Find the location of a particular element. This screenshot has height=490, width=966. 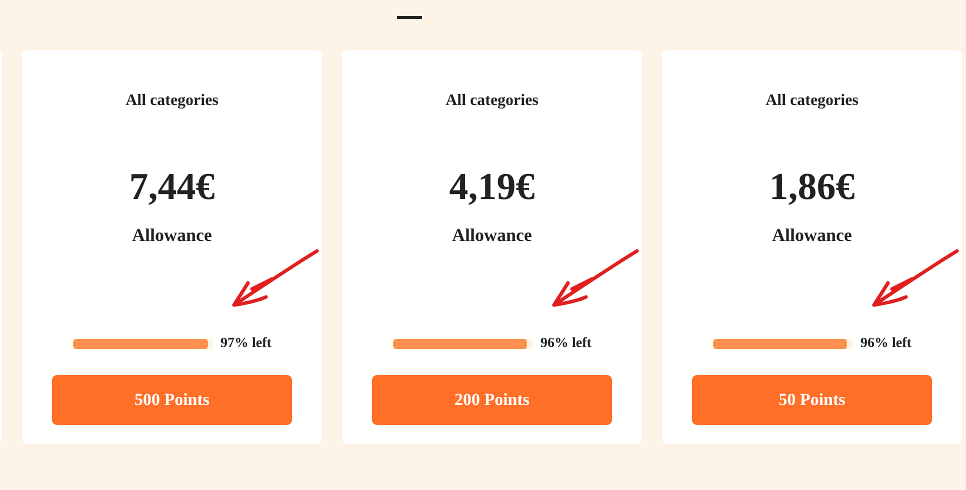

points-button: 200 Points is located at coordinates (492, 400).